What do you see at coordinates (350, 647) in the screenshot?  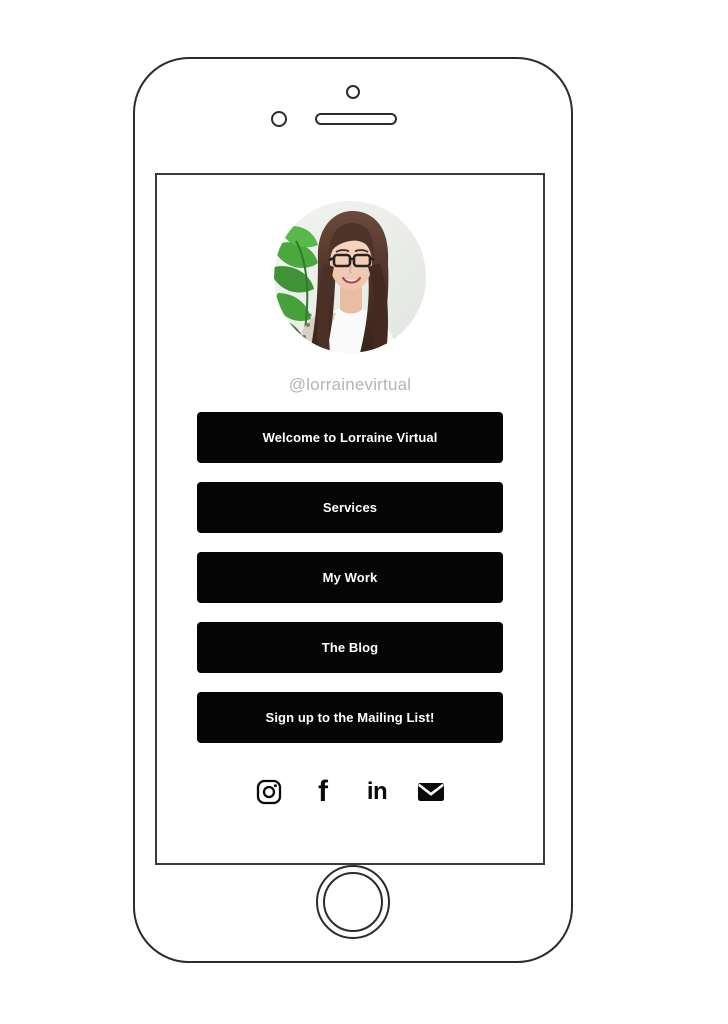 I see `link-button-the-blog: The Blog` at bounding box center [350, 647].